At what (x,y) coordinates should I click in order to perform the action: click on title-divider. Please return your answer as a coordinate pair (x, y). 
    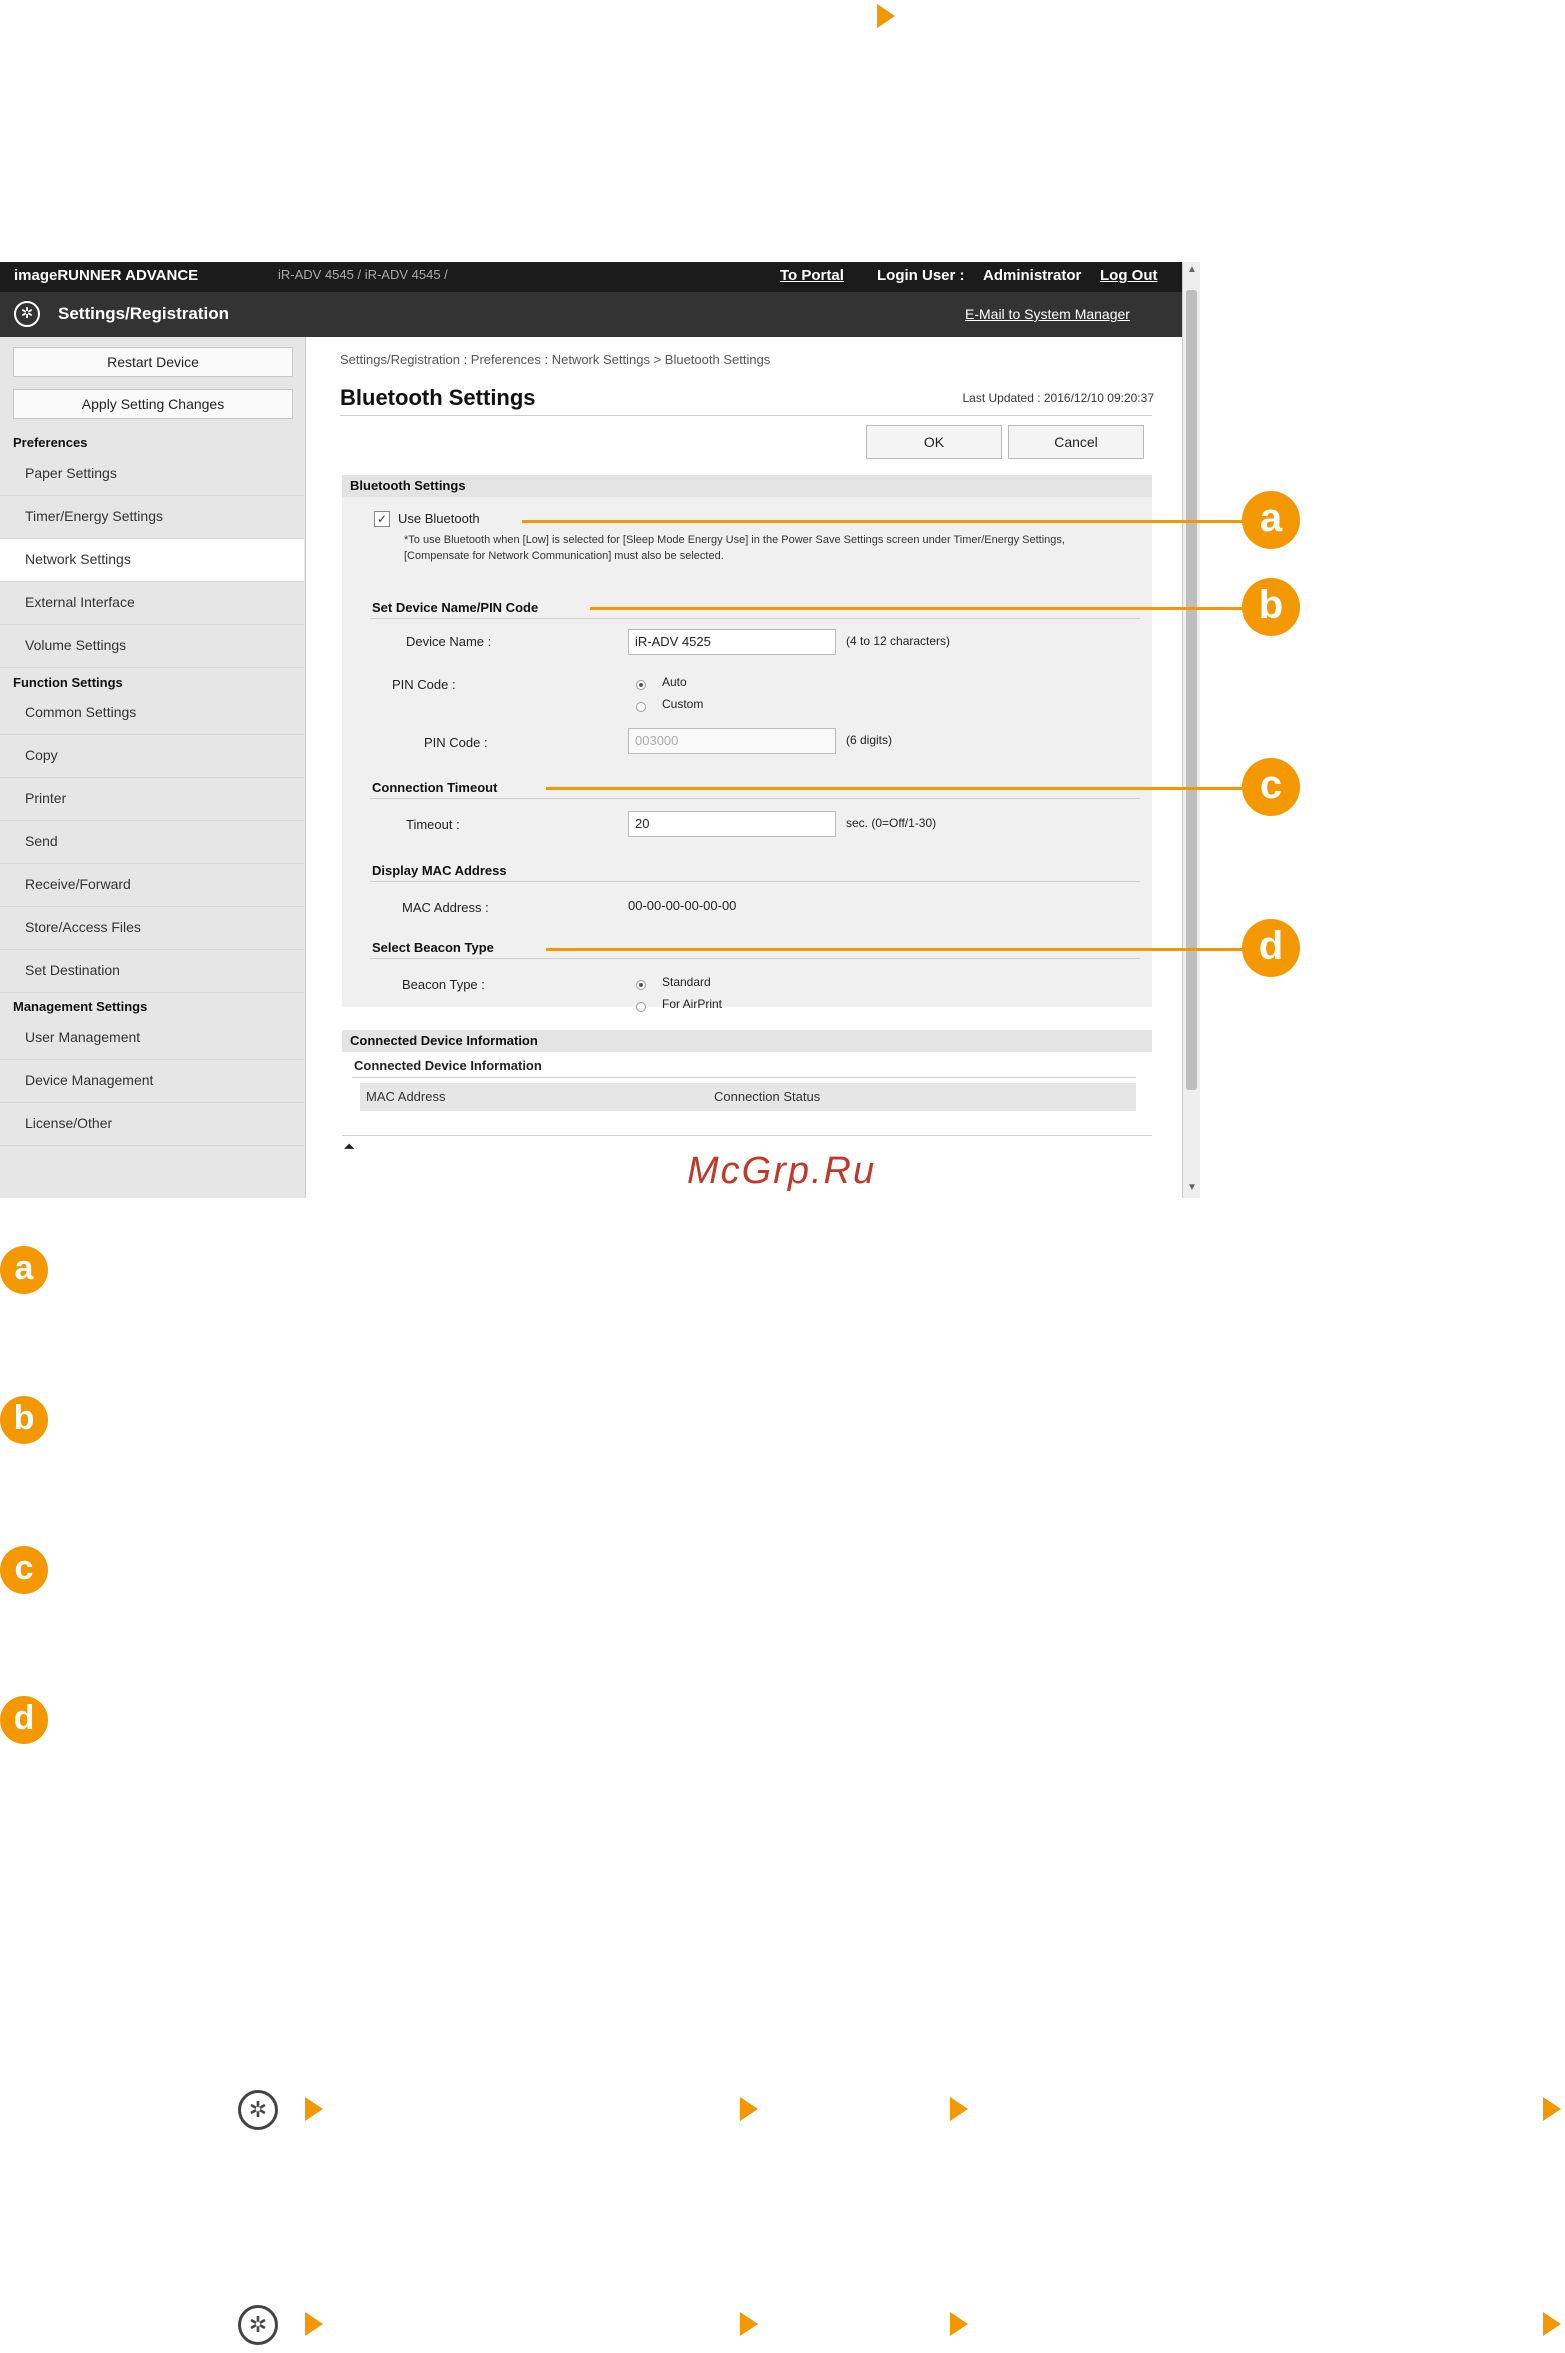
    Looking at the image, I should click on (746, 415).